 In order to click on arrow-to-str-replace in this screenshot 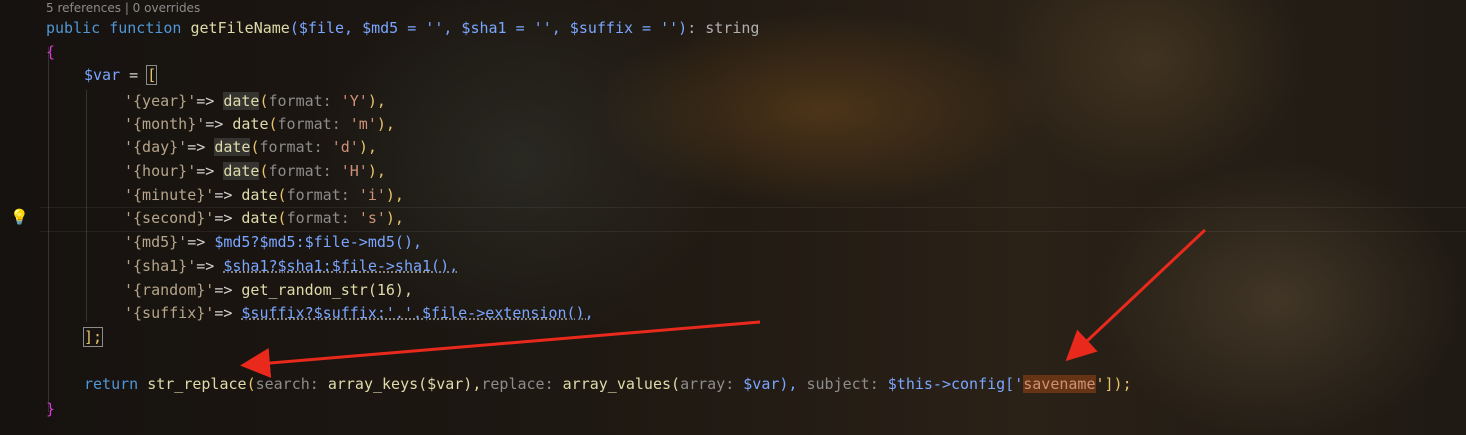, I will do `click(500, 349)`.